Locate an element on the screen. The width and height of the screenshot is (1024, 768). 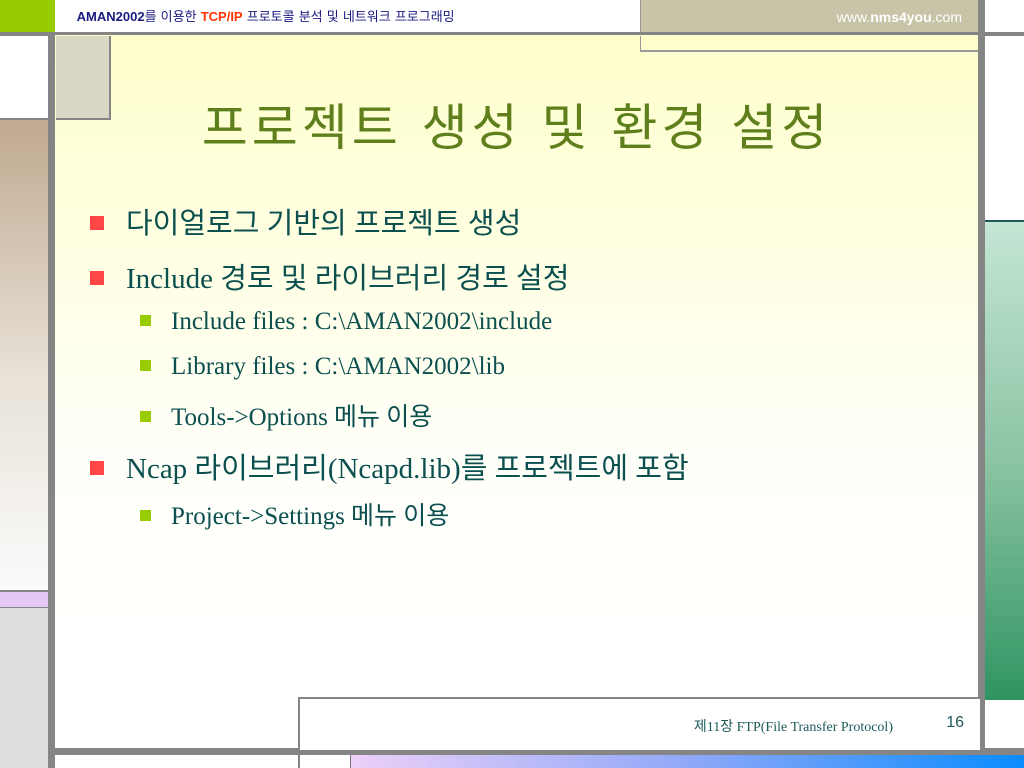
bullet-item: Ncap 라이브러리(Ncapd.lib)를 프로젝트에 포함 is located at coordinates (389, 466).